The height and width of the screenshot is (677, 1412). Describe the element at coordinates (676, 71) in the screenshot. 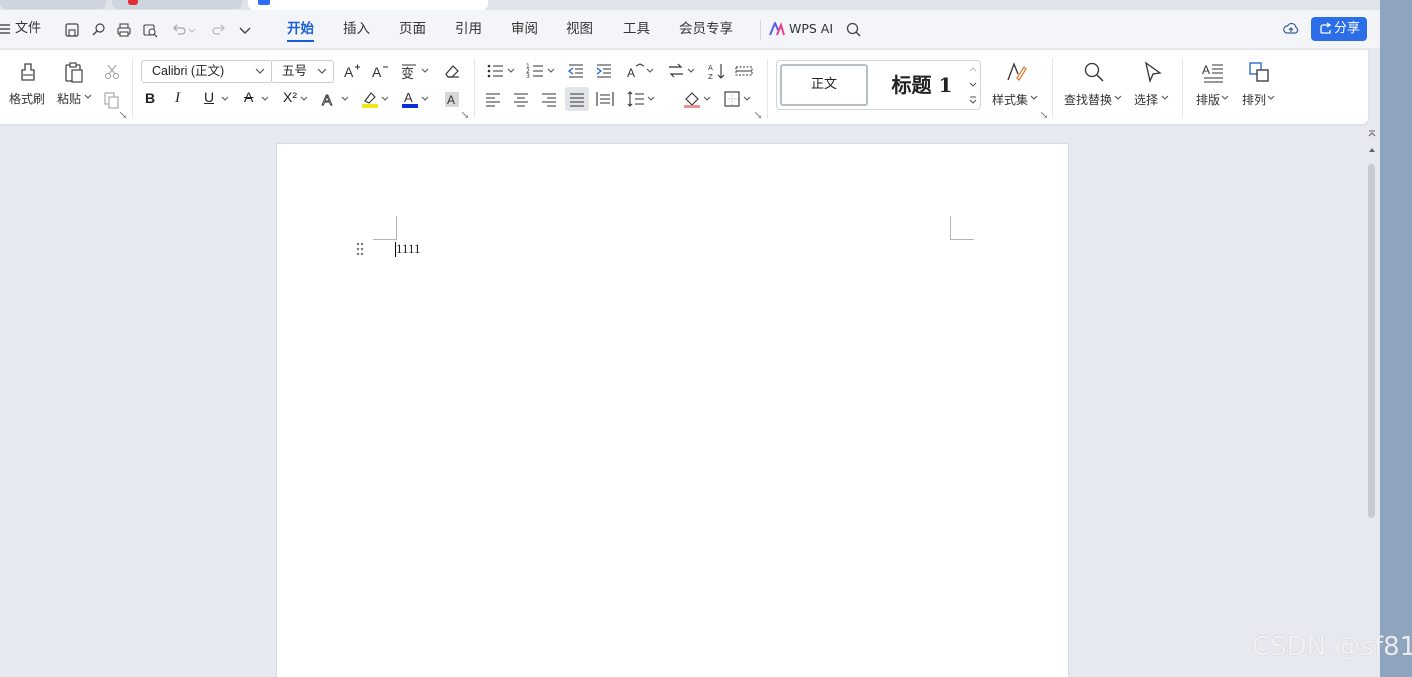

I see `chinese-layout-icon` at that location.